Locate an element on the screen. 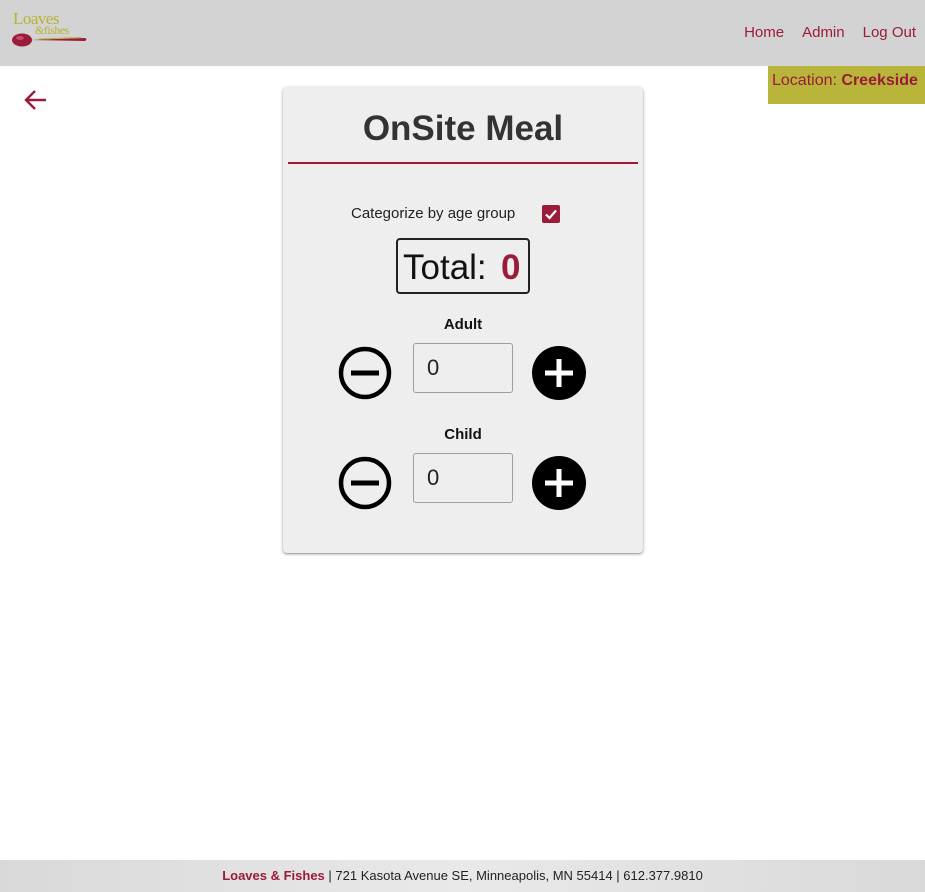  categorize-label: Categorize by age group is located at coordinates (433, 213).